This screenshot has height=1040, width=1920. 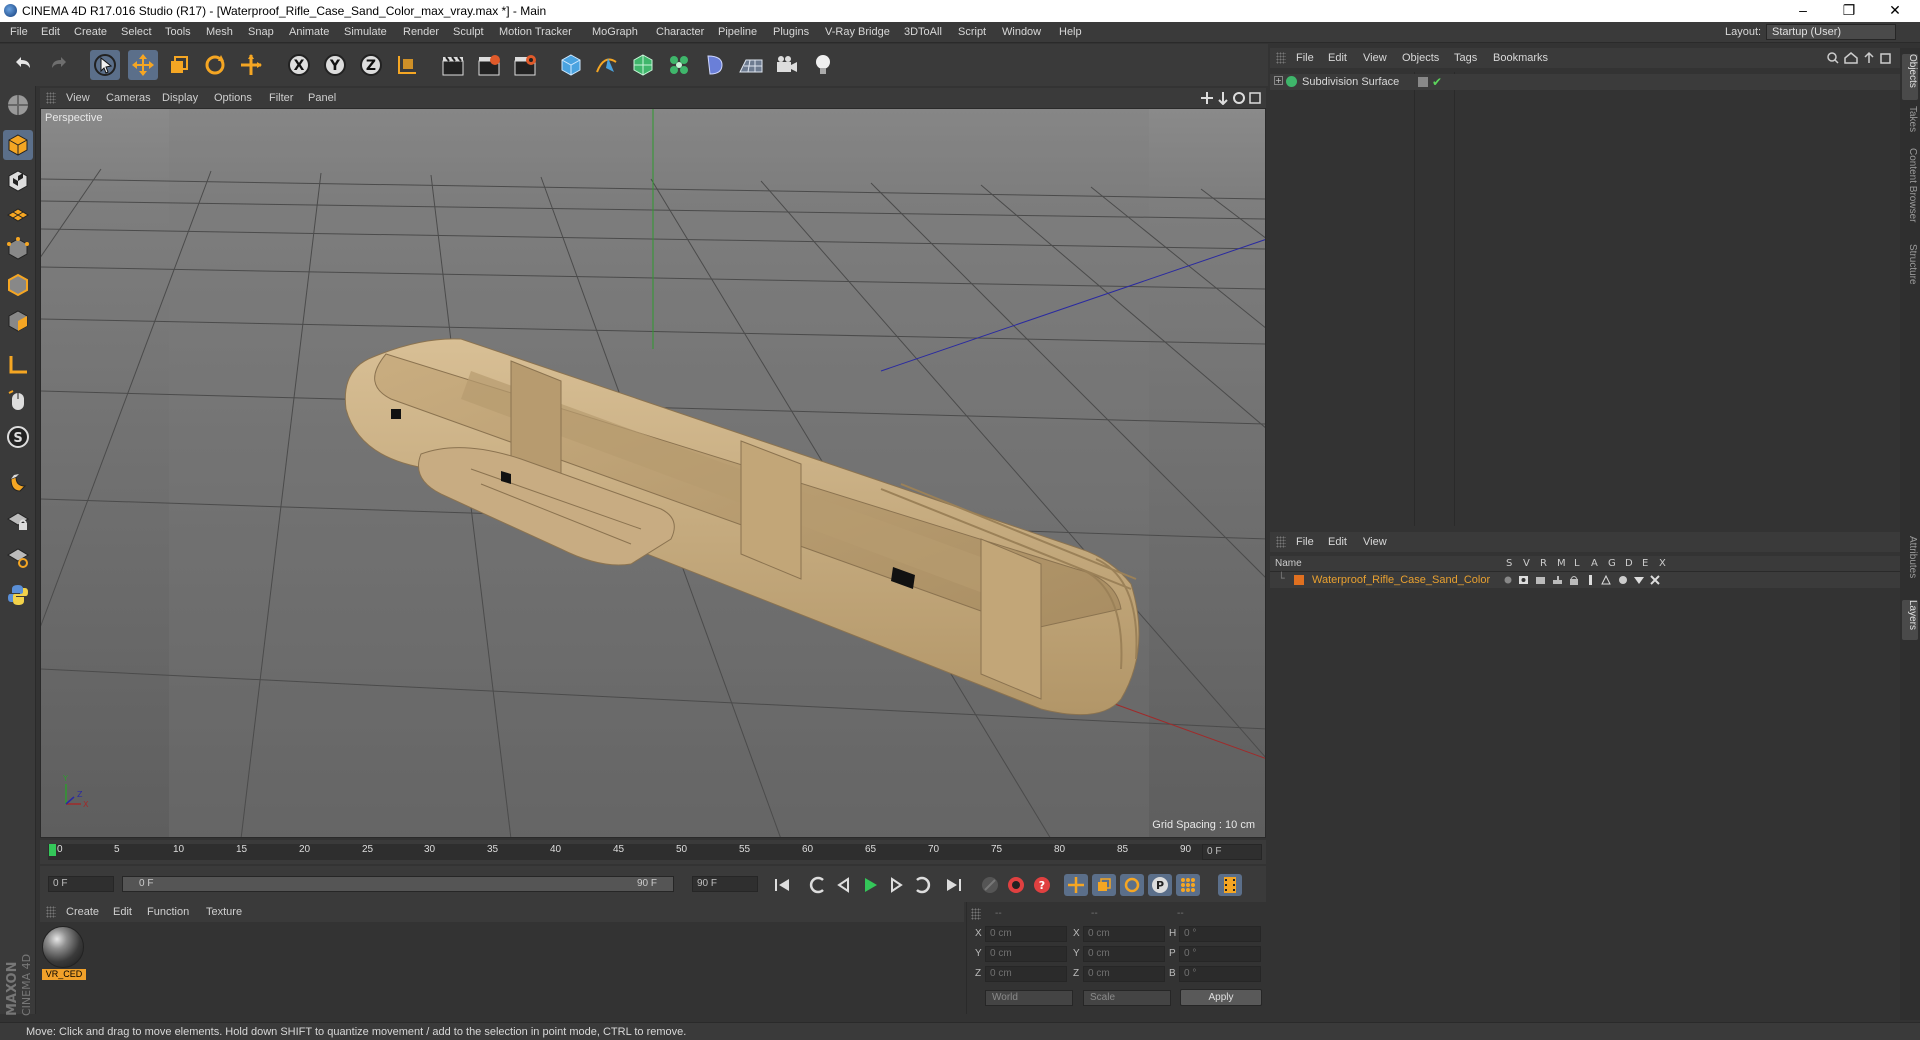 I want to click on model-mode-button, so click(x=18, y=145).